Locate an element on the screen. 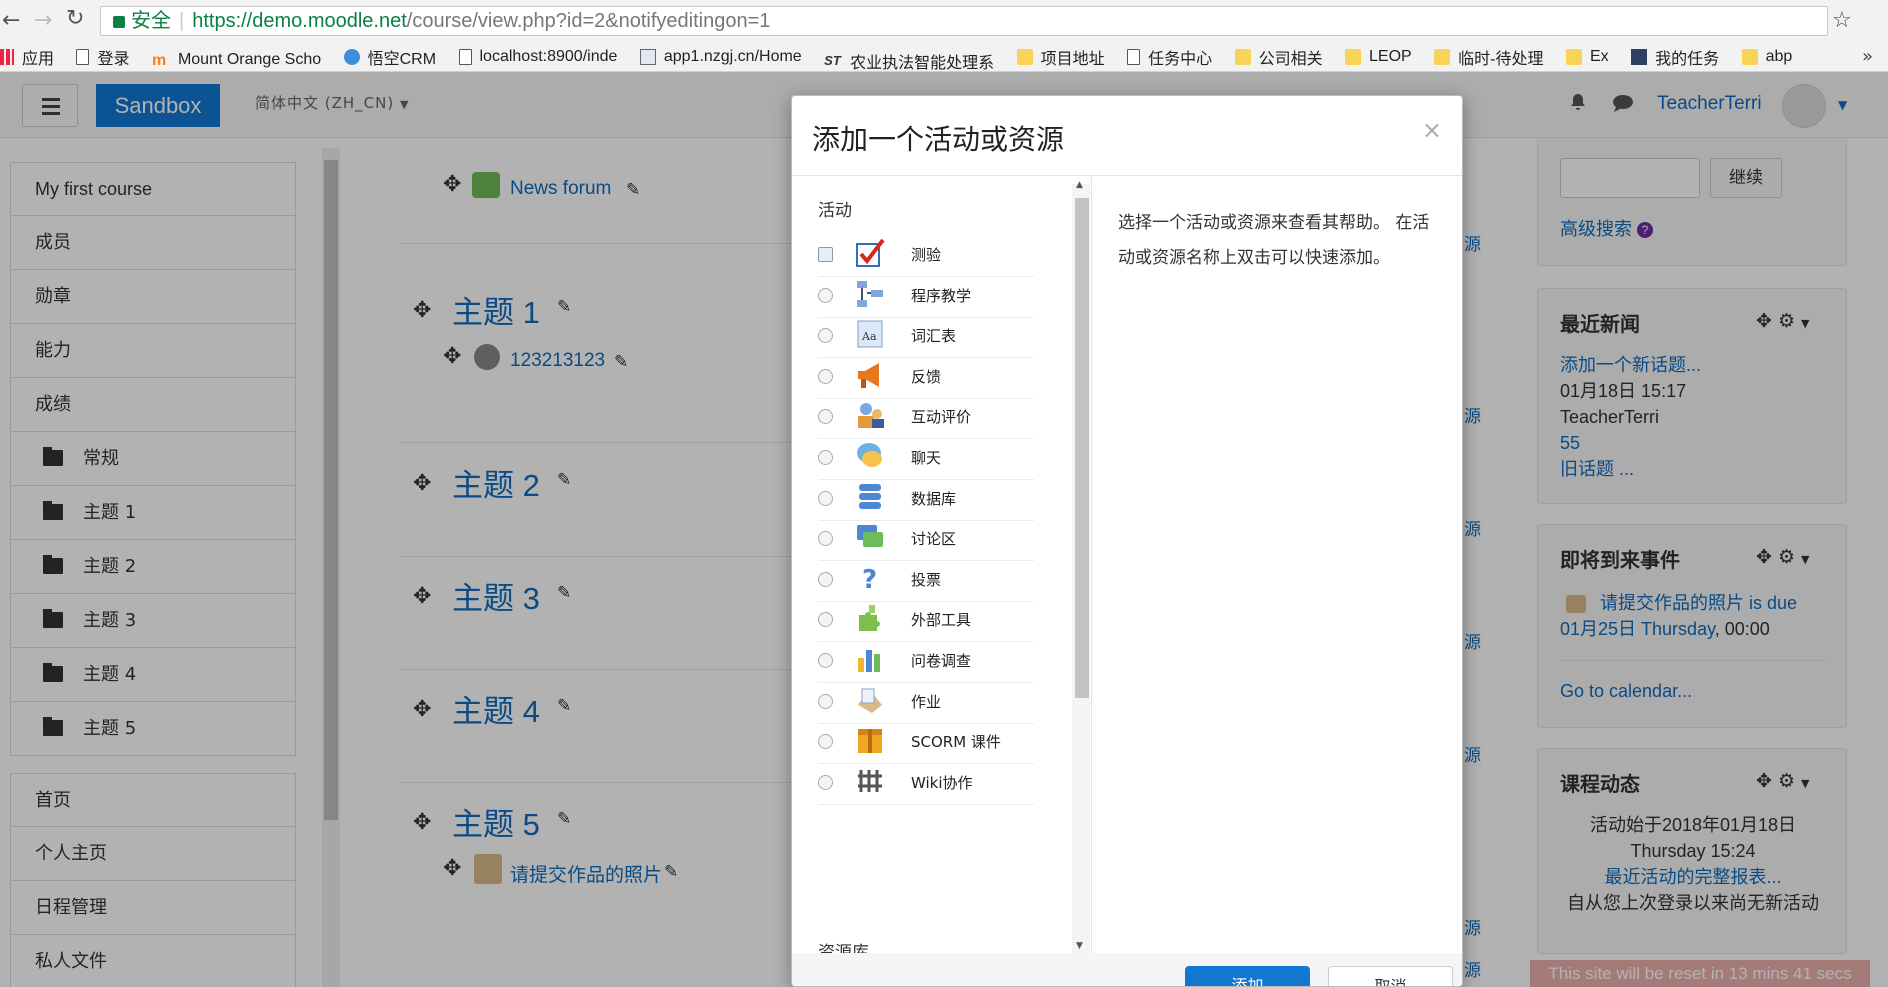  quiz-icon is located at coordinates (870, 253).